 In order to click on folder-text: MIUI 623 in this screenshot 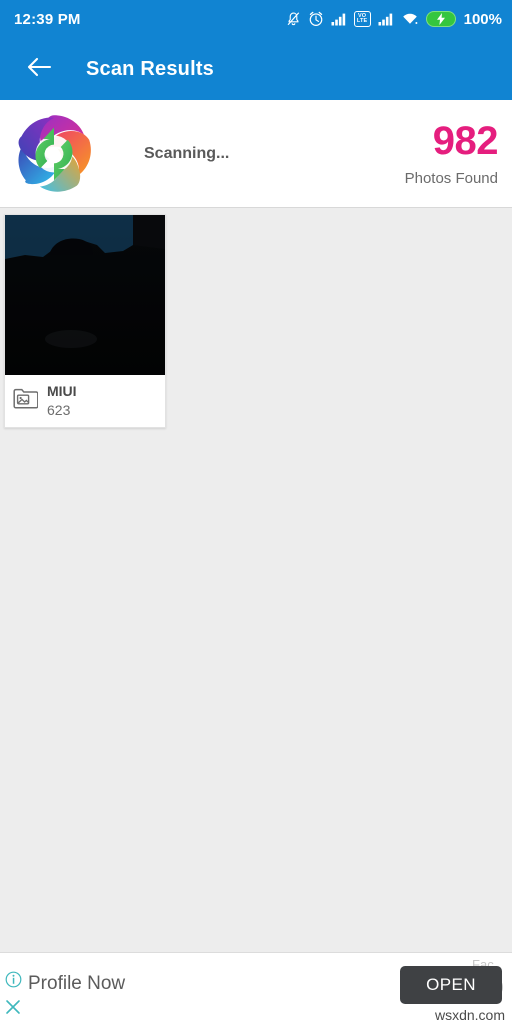, I will do `click(62, 400)`.